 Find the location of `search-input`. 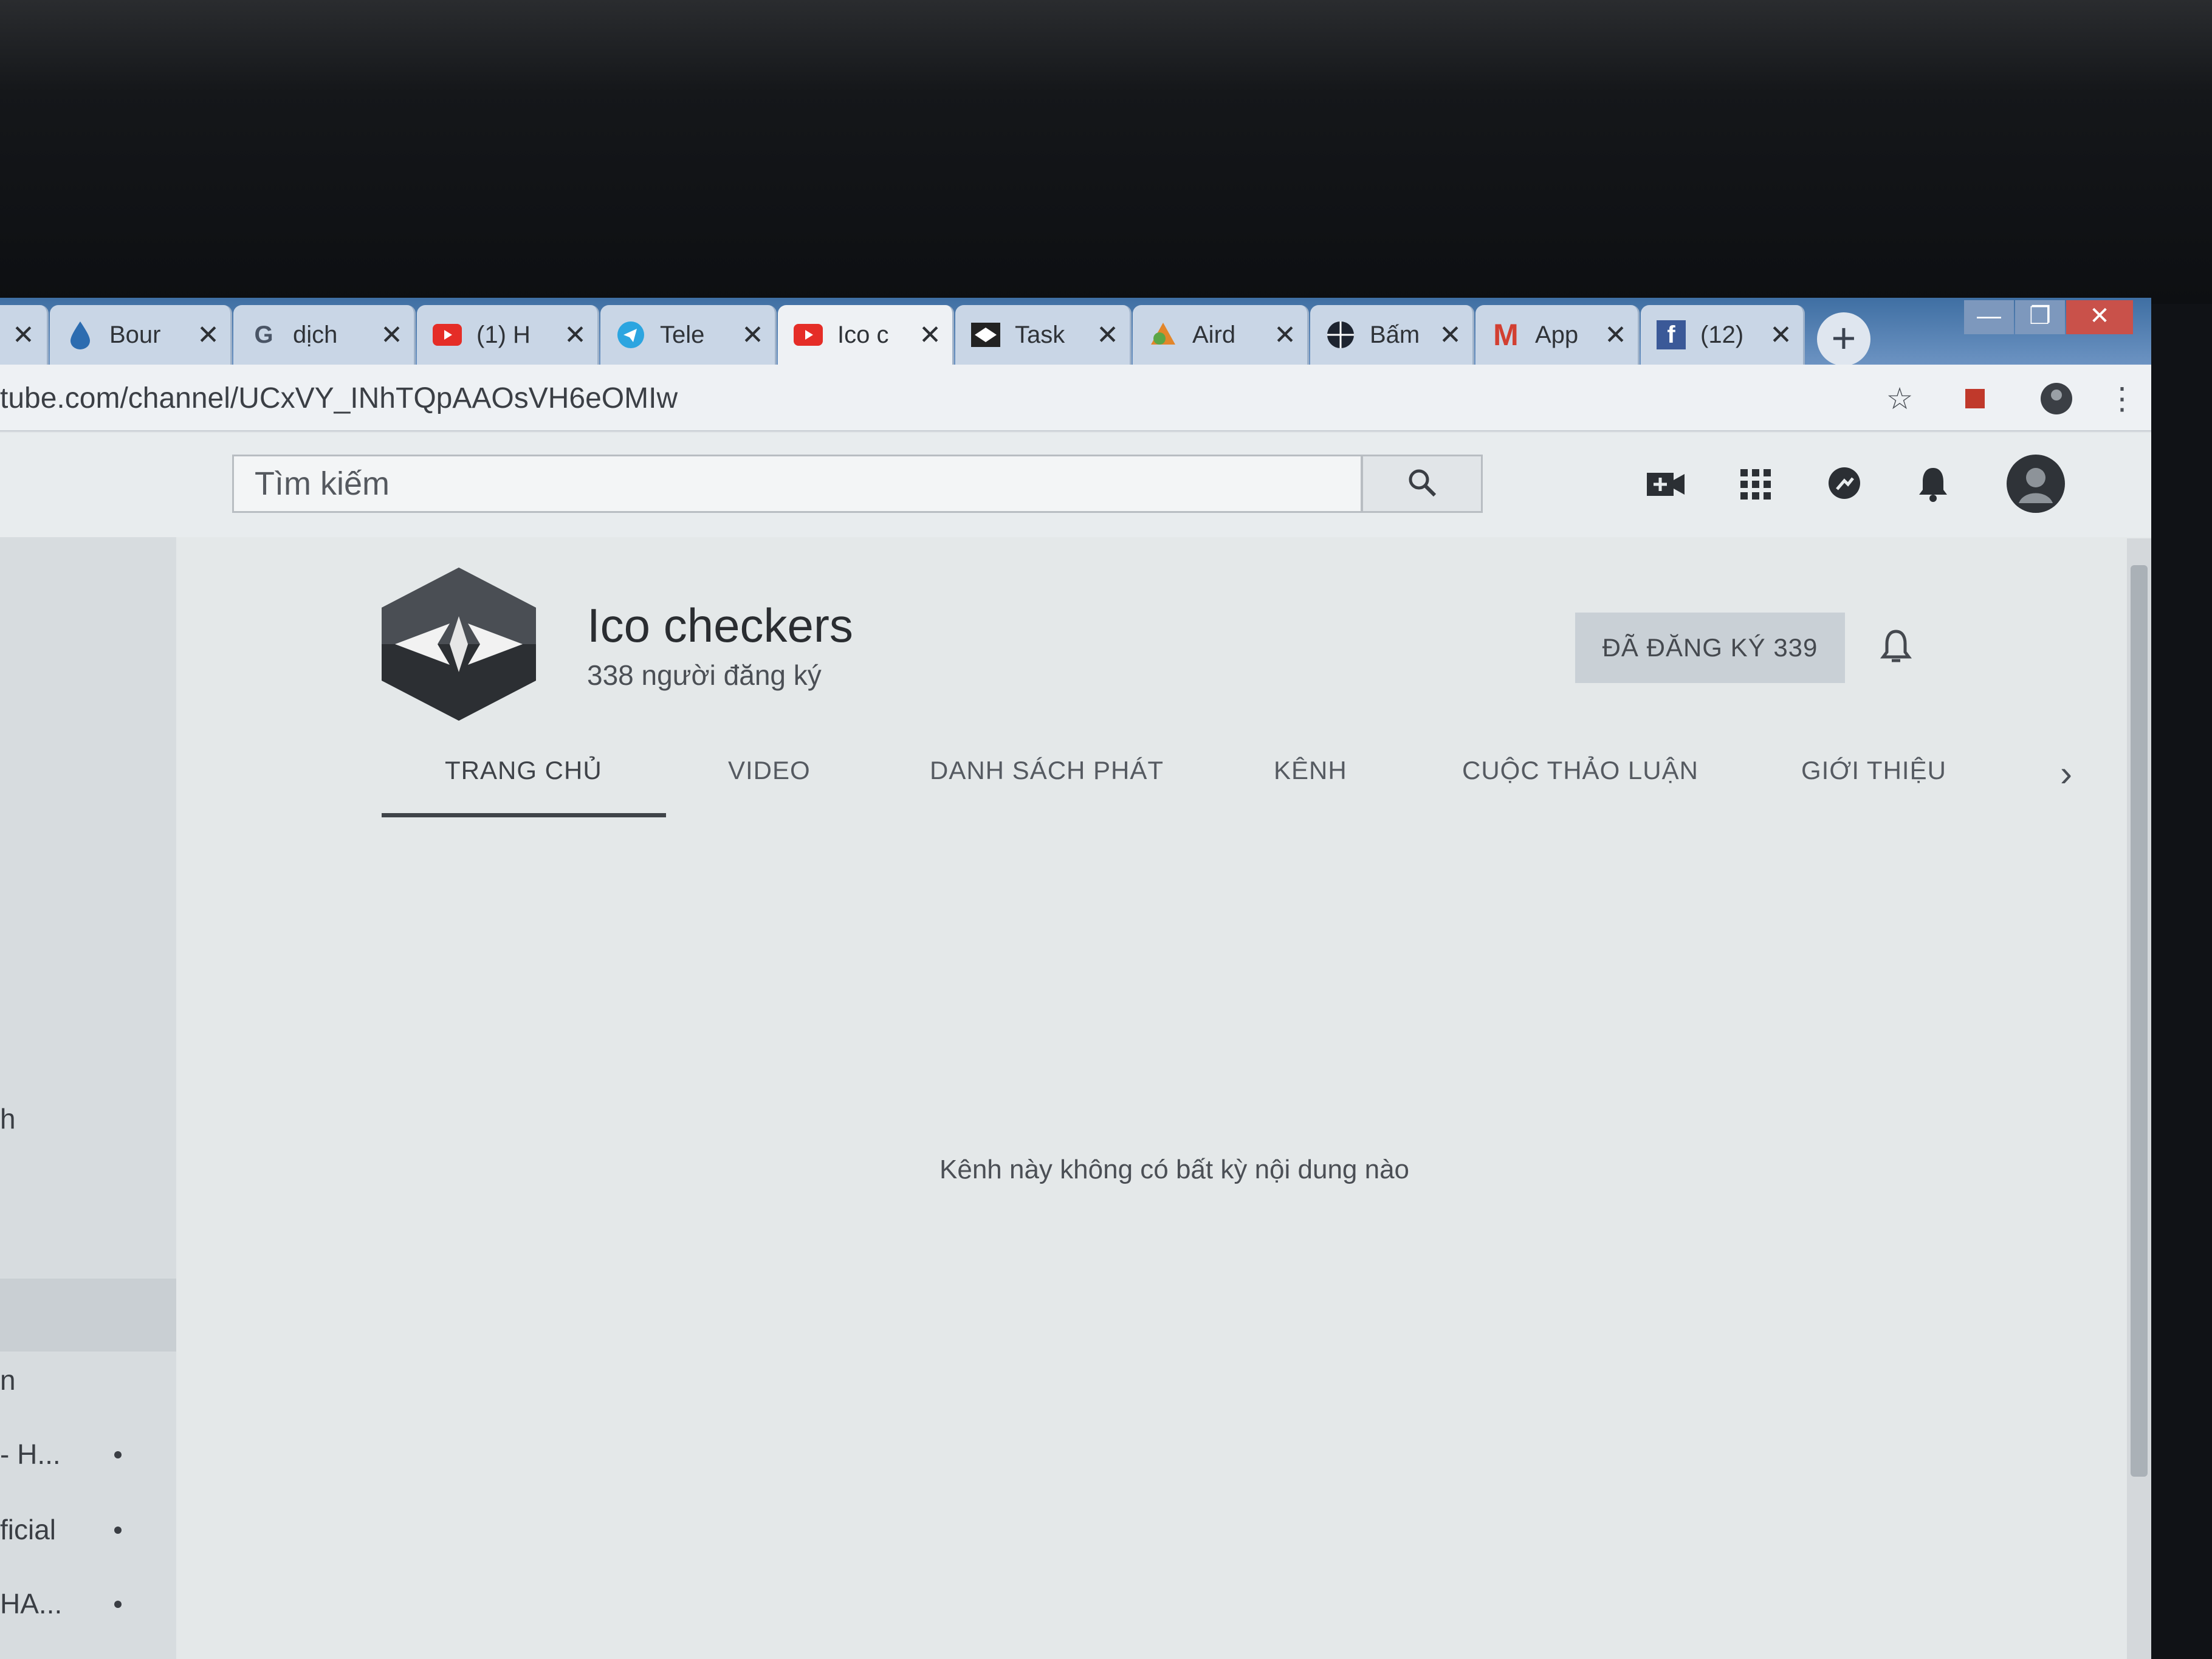

search-input is located at coordinates (799, 483).